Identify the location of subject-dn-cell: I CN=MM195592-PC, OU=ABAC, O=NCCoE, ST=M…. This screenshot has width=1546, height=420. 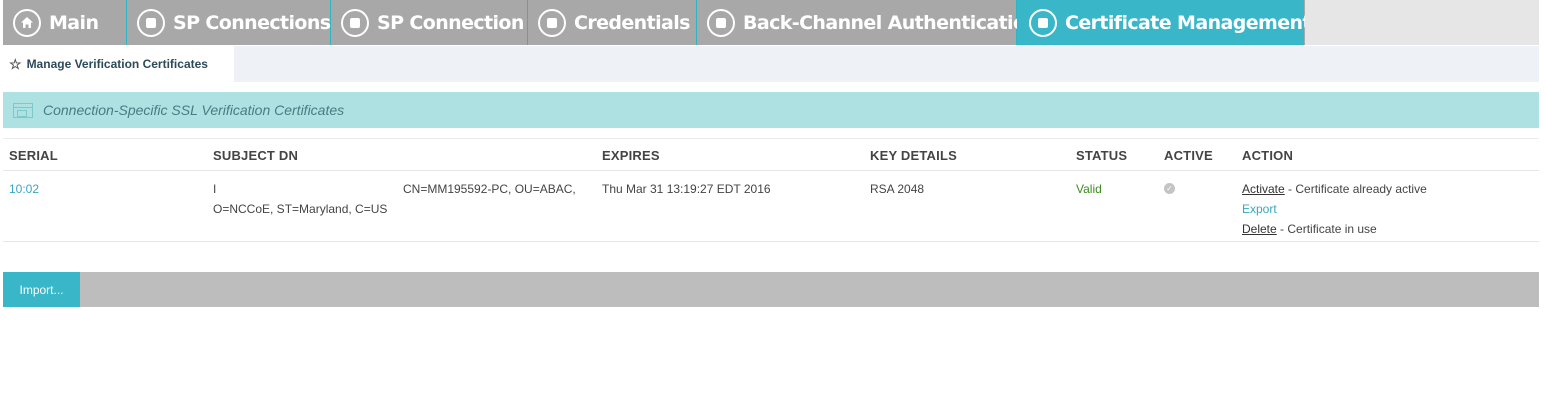
(403, 199).